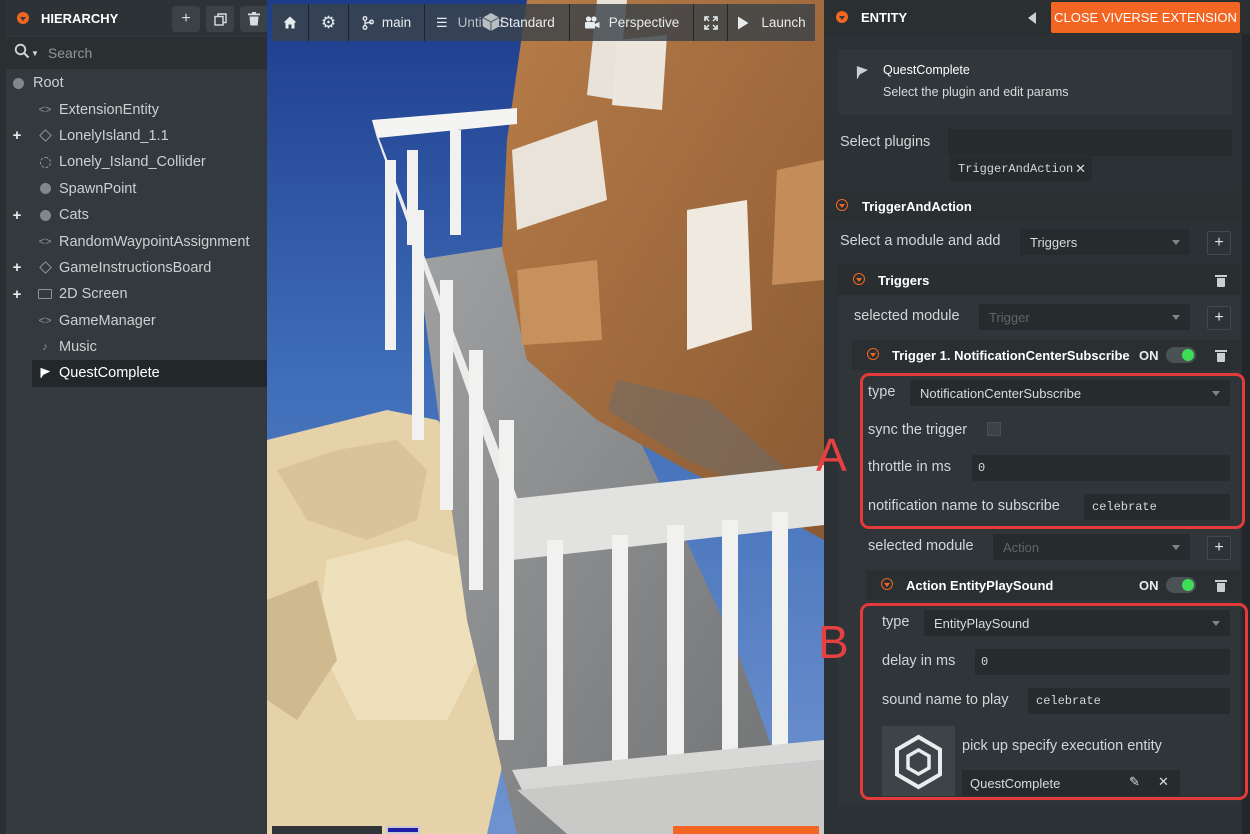 This screenshot has height=834, width=1250. What do you see at coordinates (78, 347) in the screenshot?
I see `tree-item-label: Music` at bounding box center [78, 347].